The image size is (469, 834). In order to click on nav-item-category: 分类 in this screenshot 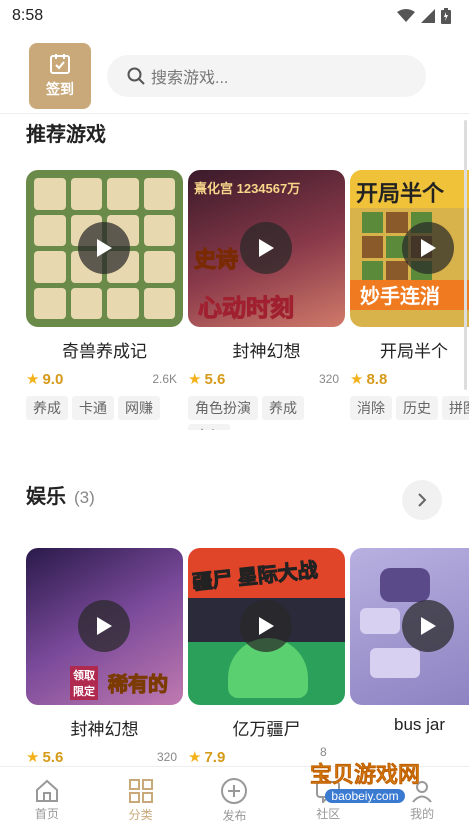, I will do `click(141, 800)`.